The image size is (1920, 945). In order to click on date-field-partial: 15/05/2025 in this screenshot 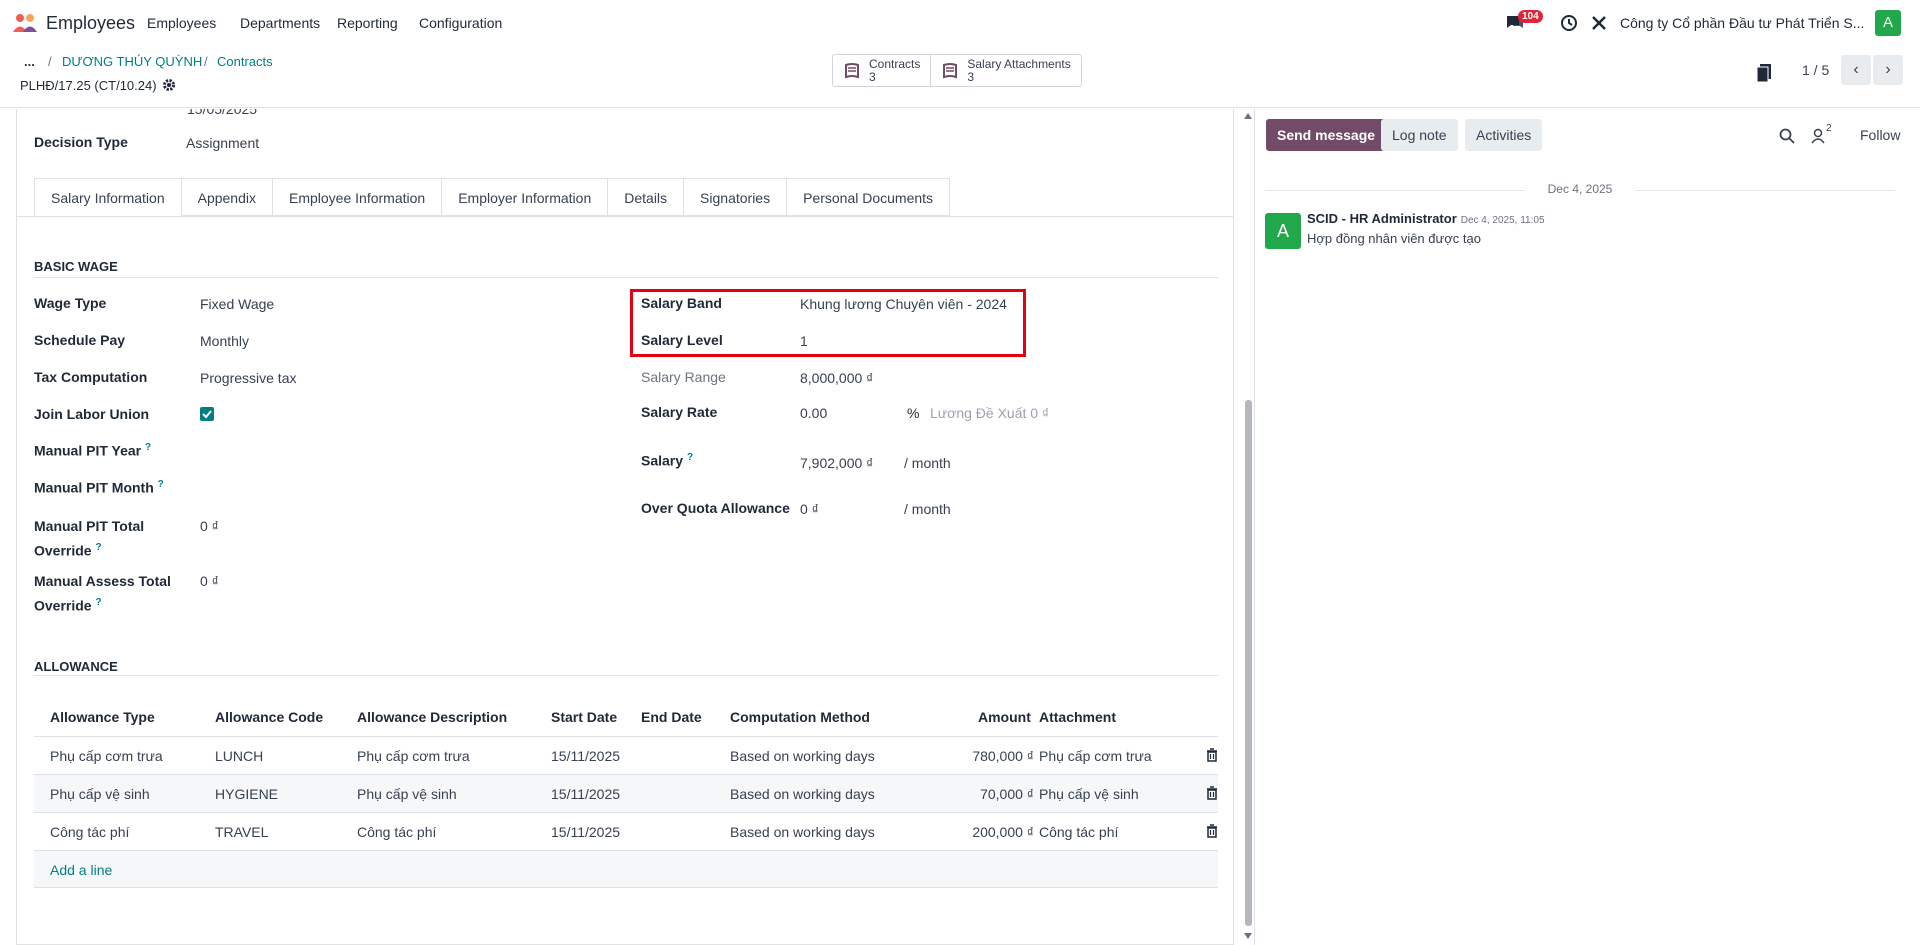, I will do `click(222, 113)`.